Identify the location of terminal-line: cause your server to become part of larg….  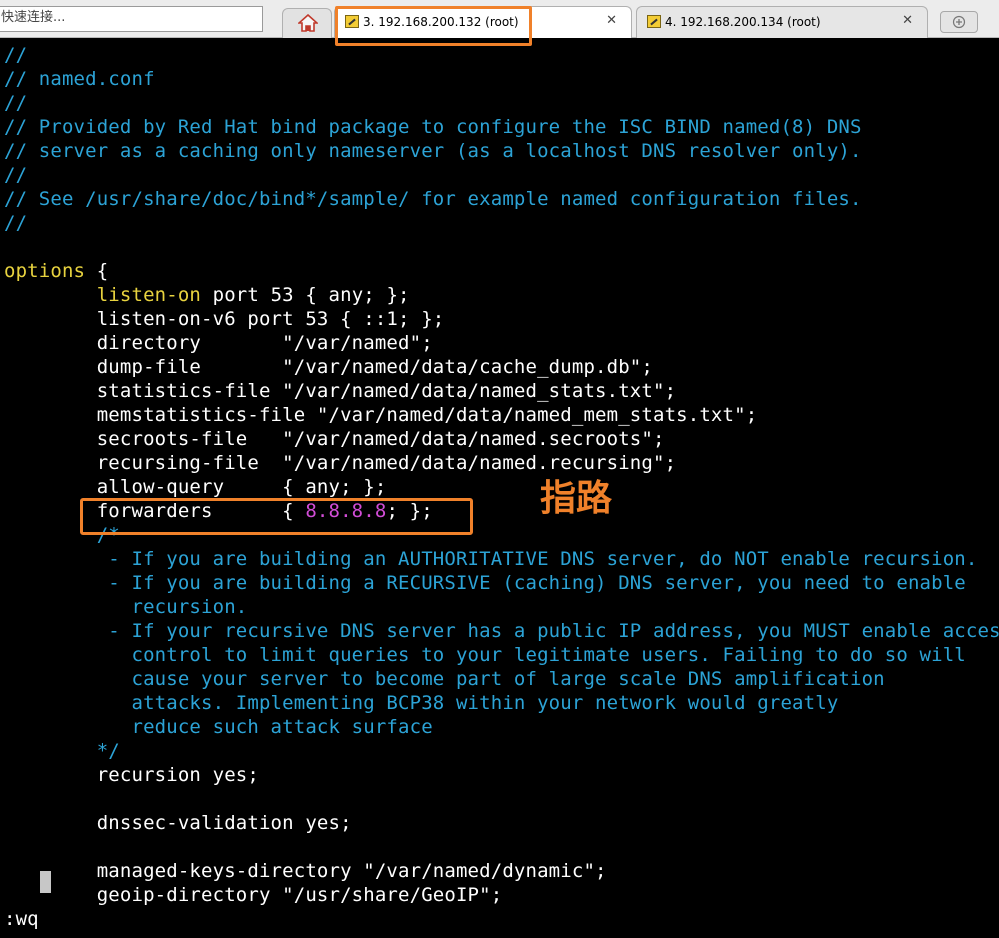
(444, 679).